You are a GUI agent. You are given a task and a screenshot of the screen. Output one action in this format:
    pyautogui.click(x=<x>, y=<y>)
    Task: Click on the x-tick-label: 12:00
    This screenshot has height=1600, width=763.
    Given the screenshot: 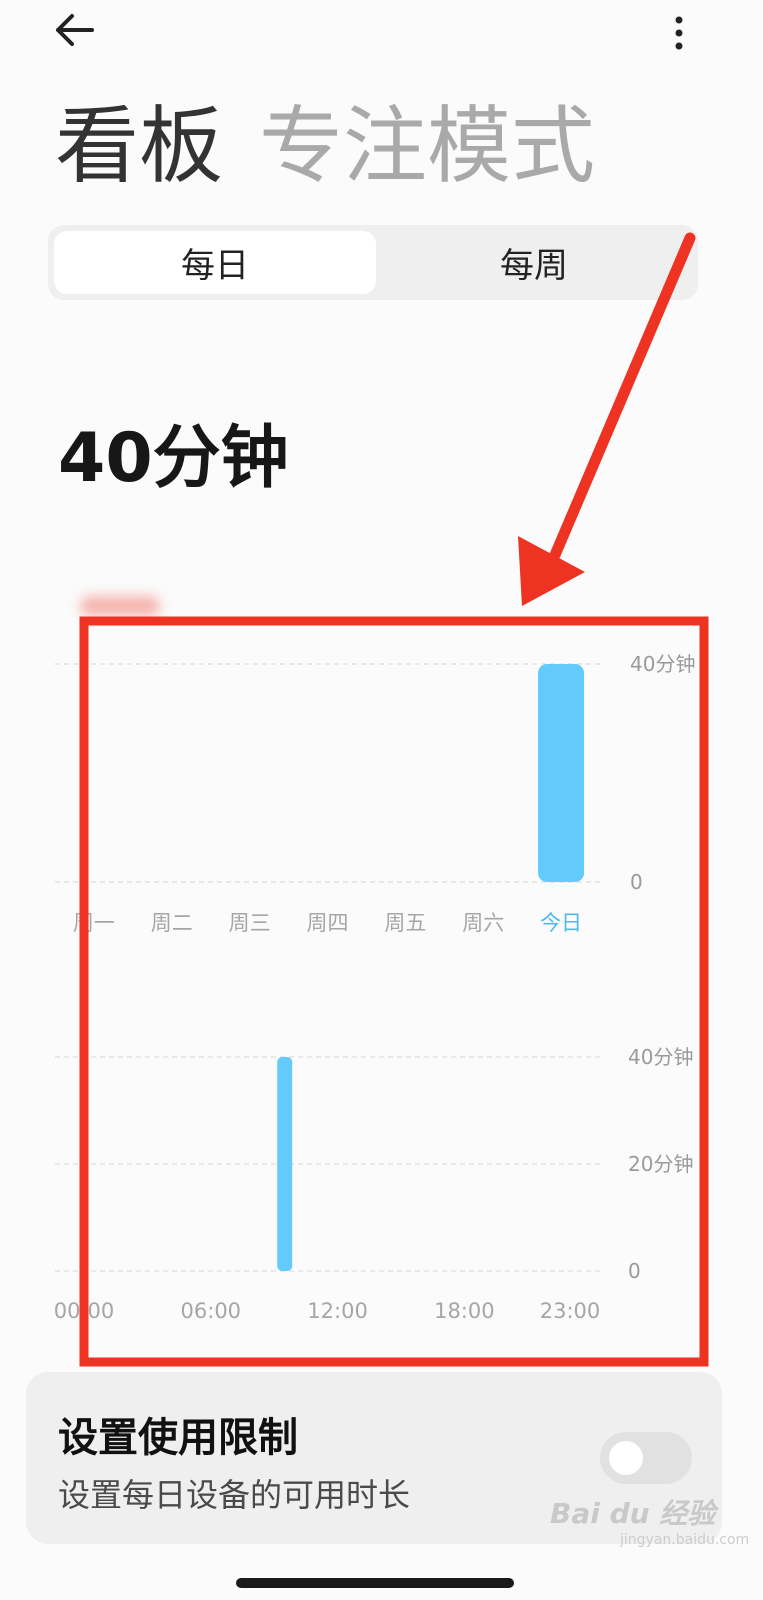 What is the action you would take?
    pyautogui.click(x=337, y=1311)
    